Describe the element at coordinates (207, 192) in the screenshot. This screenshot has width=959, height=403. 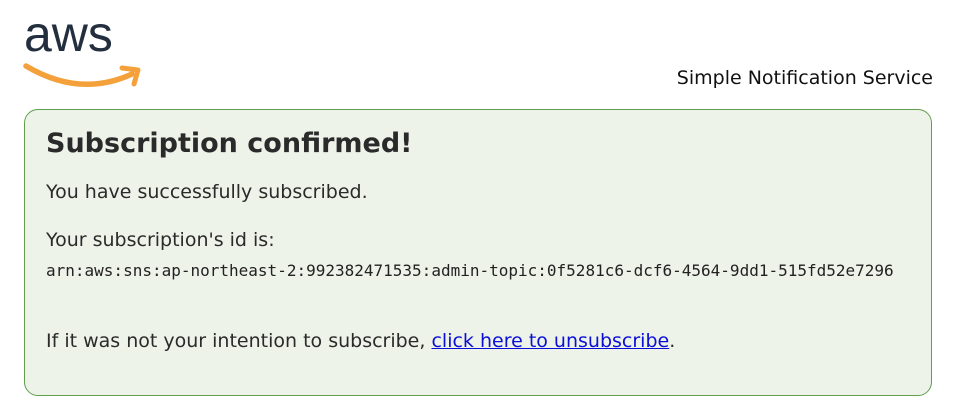
I see `success-message: You have successfully subscribed.` at that location.